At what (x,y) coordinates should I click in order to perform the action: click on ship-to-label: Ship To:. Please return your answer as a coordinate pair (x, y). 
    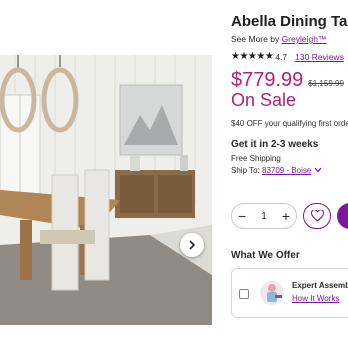
    Looking at the image, I should click on (246, 170).